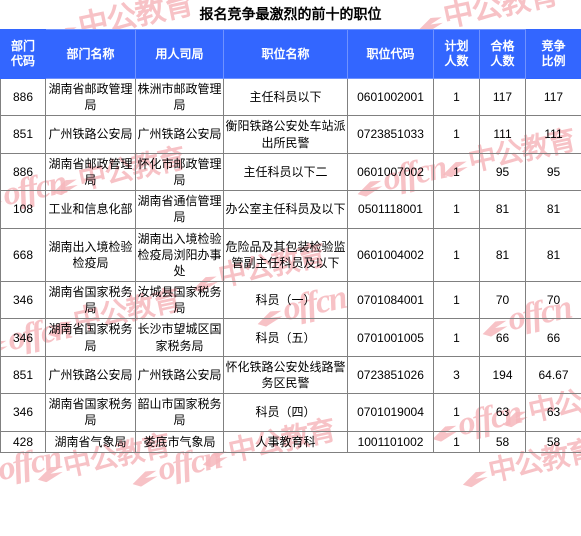 This screenshot has height=536, width=581. What do you see at coordinates (390, 337) in the screenshot?
I see `cell-position_code: 0701001005` at bounding box center [390, 337].